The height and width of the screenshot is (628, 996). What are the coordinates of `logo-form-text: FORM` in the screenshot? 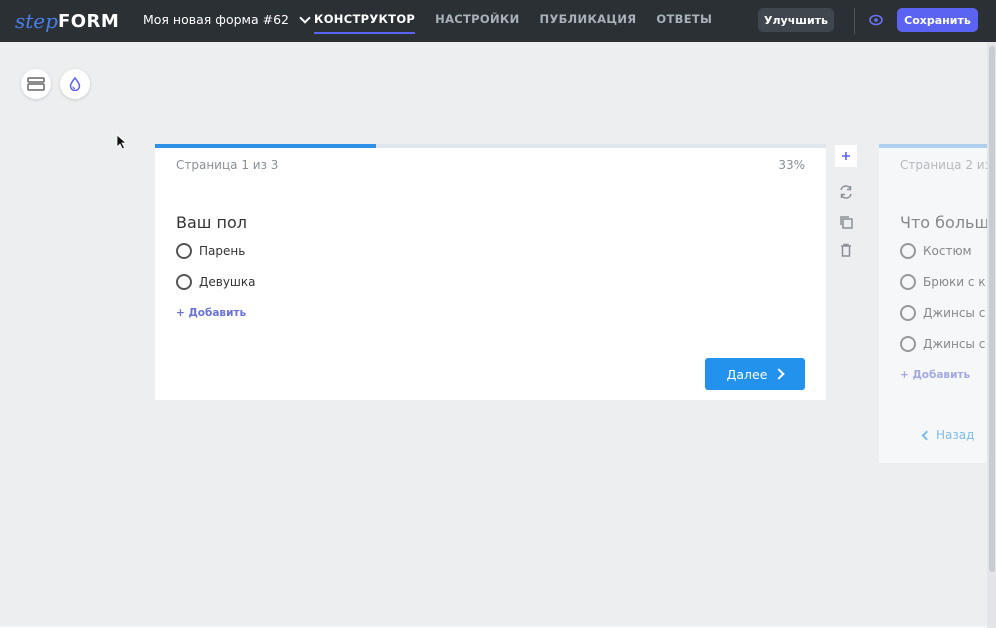 It's located at (88, 21).